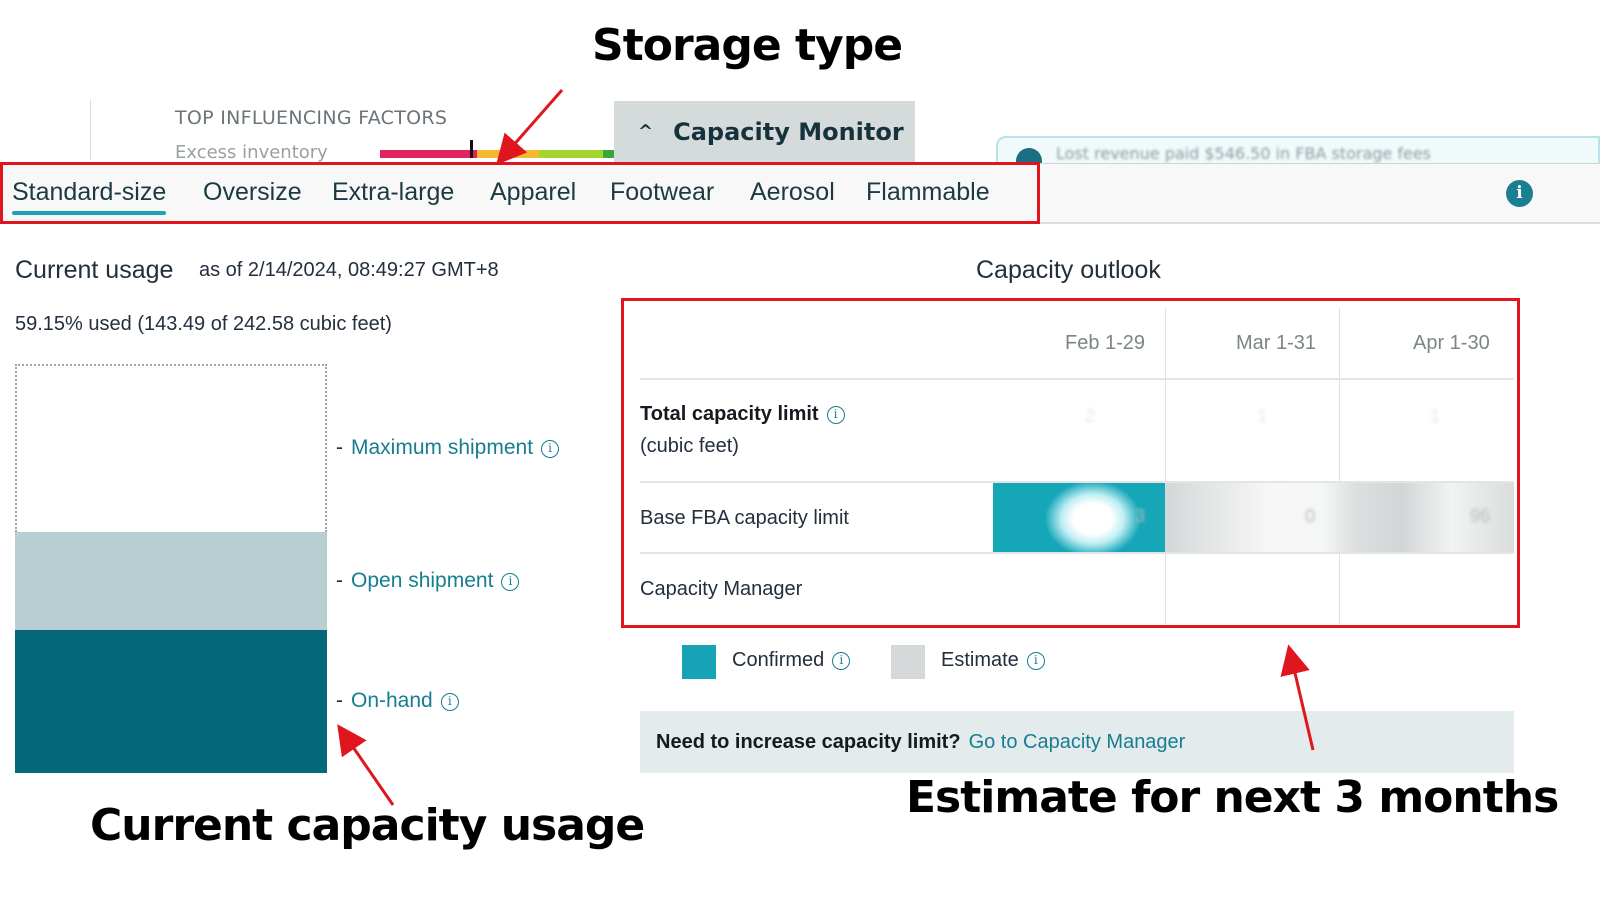  I want to click on maximum-shipment-label: - Maximum shipment i, so click(448, 448).